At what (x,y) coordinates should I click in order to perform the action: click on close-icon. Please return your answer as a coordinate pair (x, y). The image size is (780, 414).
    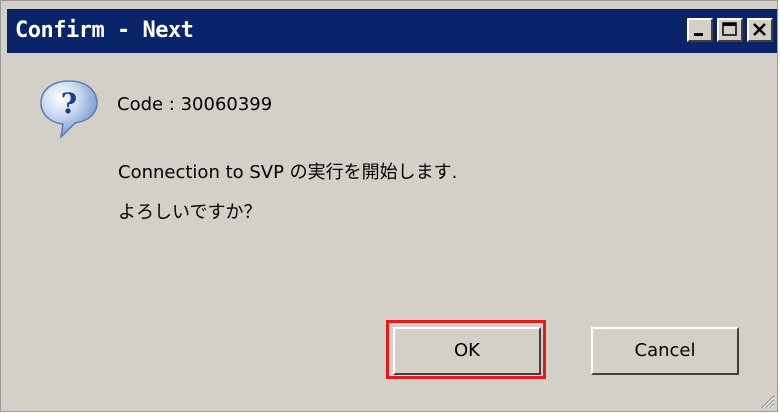
    Looking at the image, I should click on (759, 29).